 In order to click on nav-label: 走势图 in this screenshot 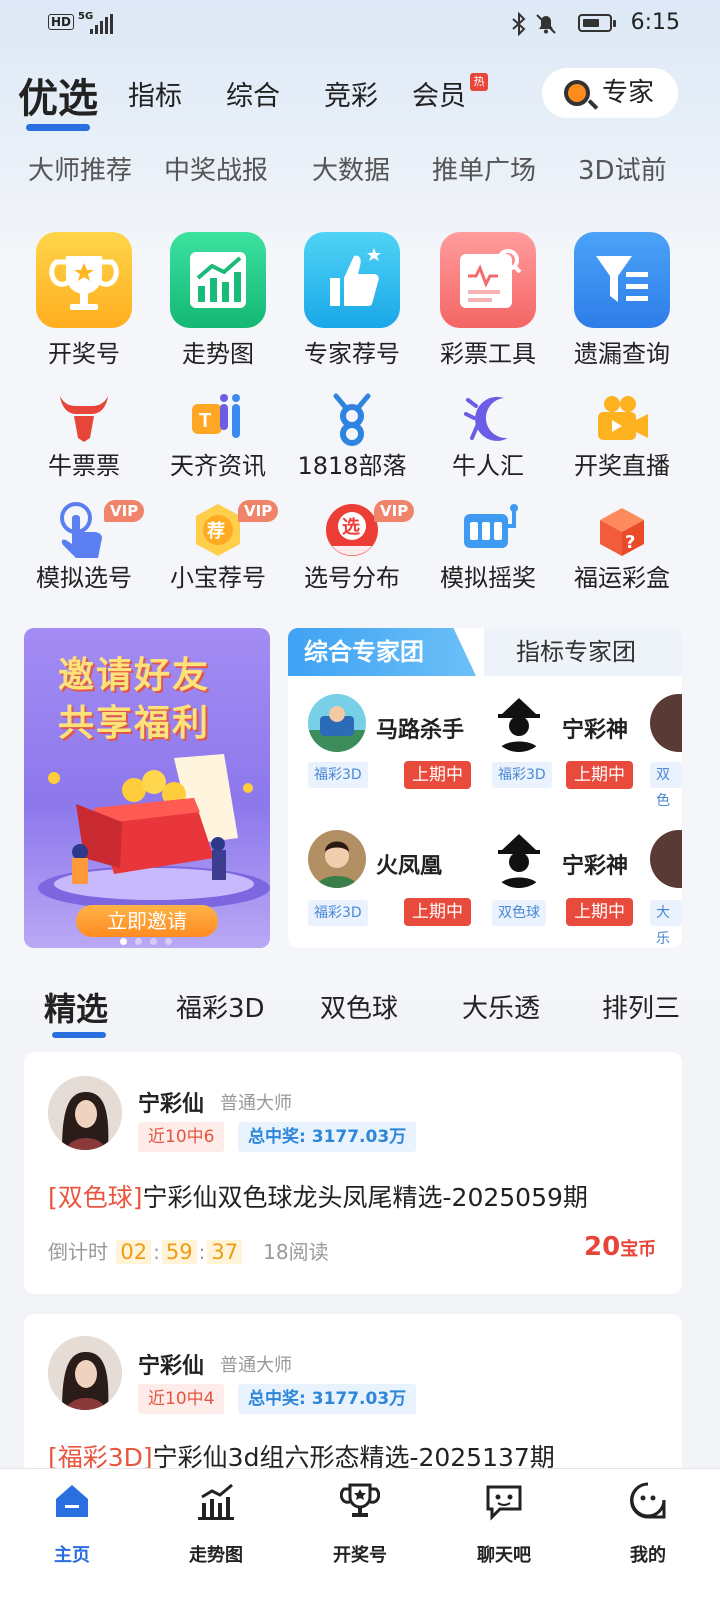, I will do `click(216, 1555)`.